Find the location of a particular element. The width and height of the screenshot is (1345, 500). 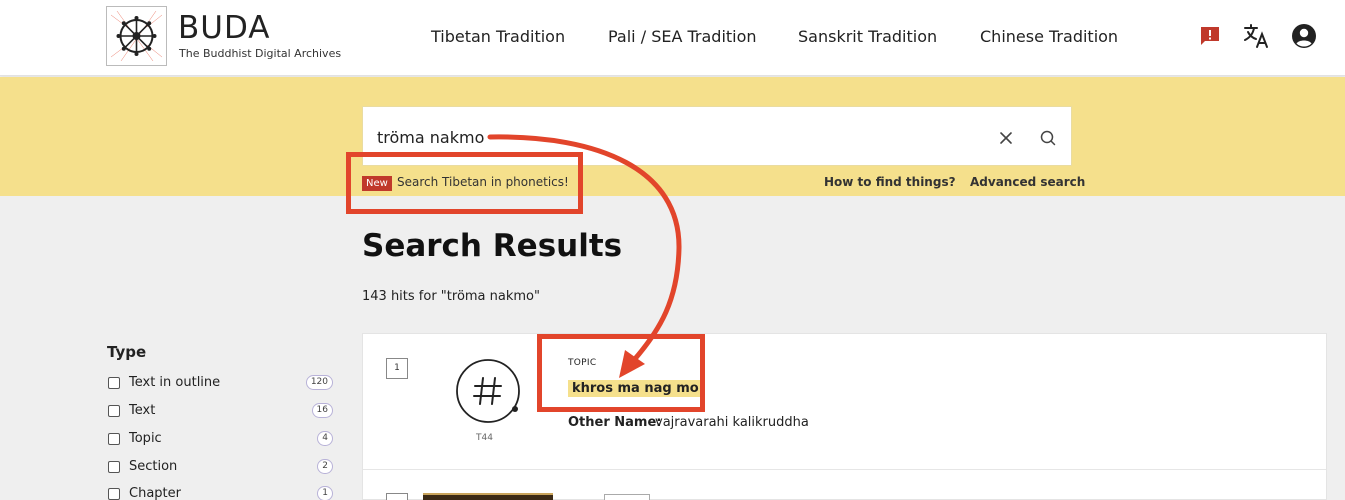

next-result-box is located at coordinates (627, 497).